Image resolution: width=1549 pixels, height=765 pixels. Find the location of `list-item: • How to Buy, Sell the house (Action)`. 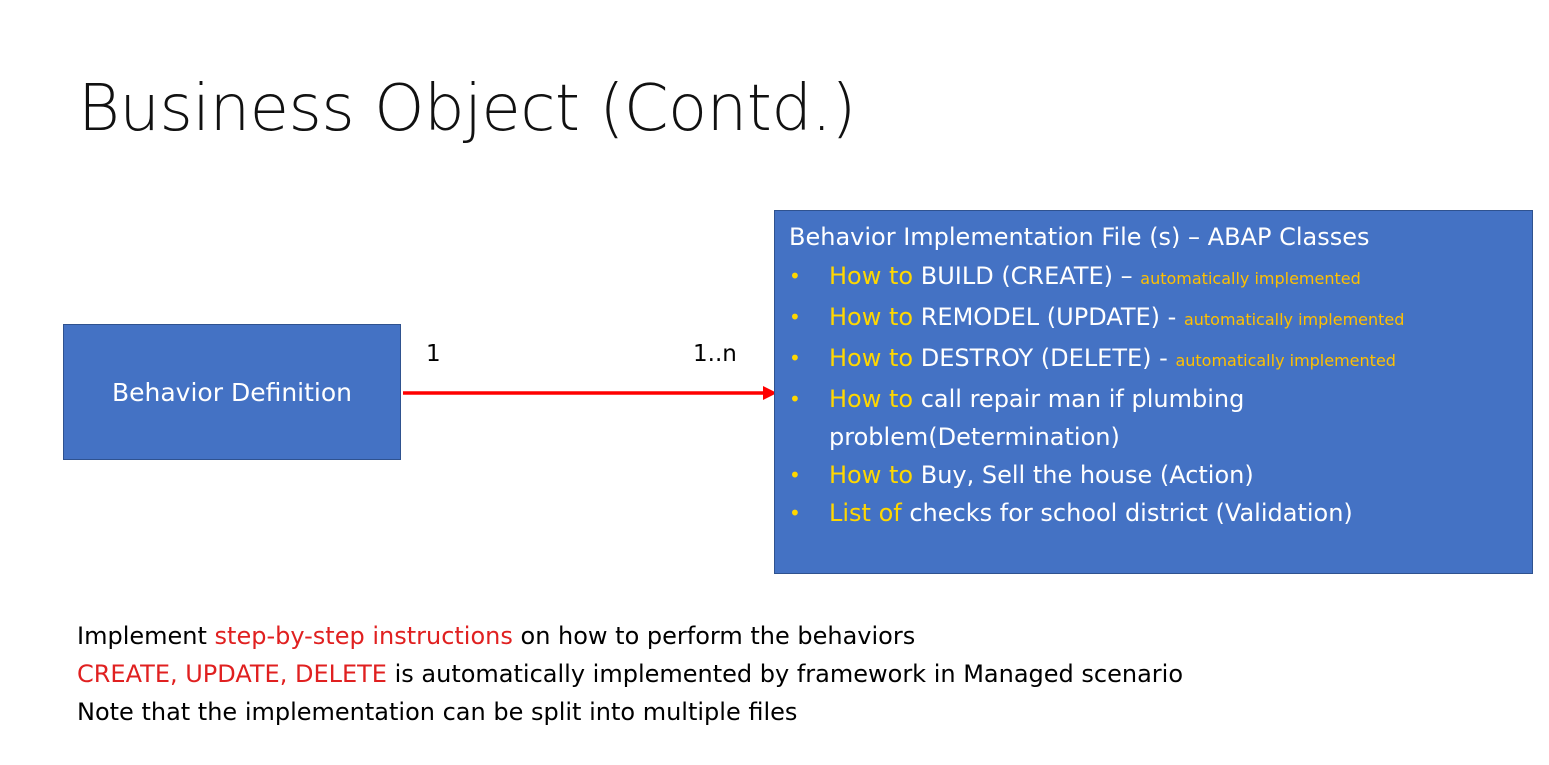

list-item: • How to Buy, Sell the house (Action) is located at coordinates (1153, 475).